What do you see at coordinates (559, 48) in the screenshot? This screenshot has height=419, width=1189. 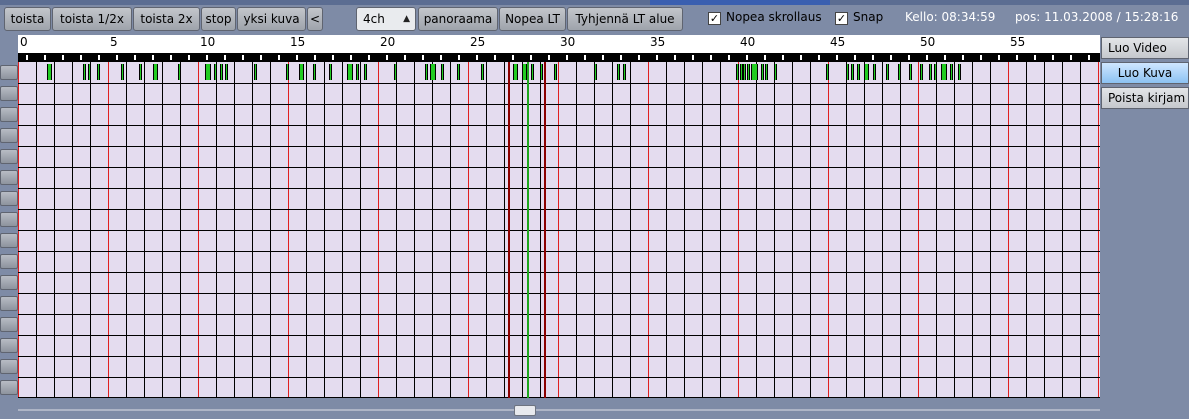 I see `time-ruler: 0 5 10 15 20 25 30 35 40 45 50 55` at bounding box center [559, 48].